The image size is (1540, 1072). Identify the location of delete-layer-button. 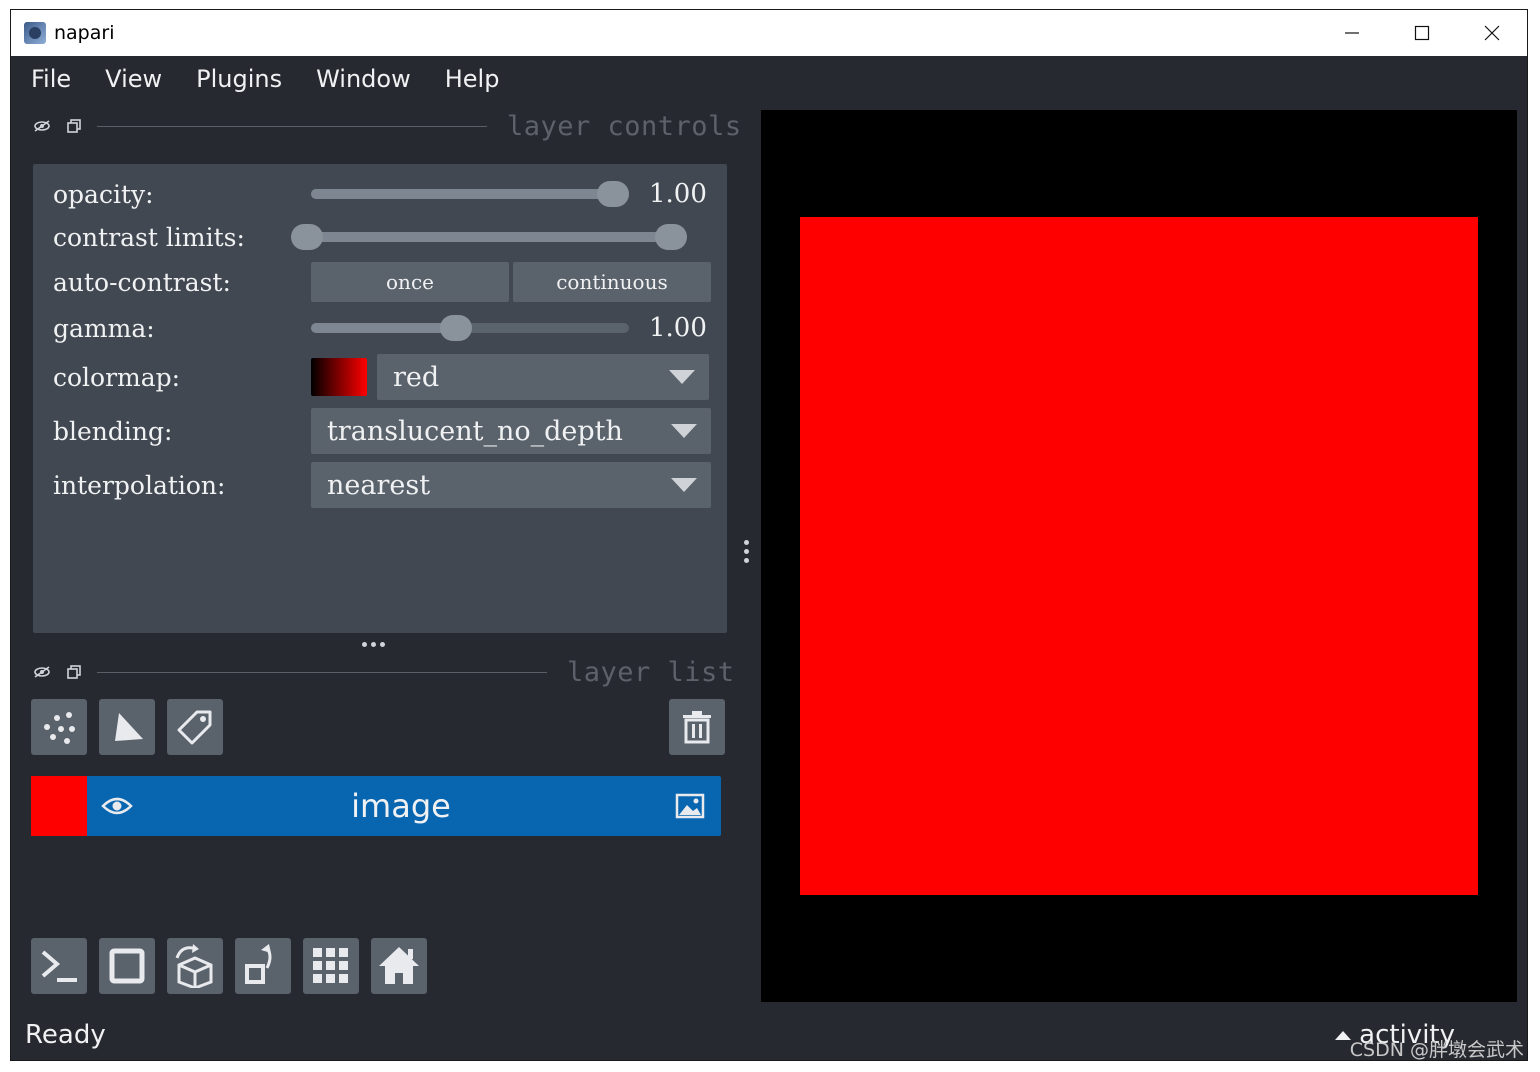
(697, 727).